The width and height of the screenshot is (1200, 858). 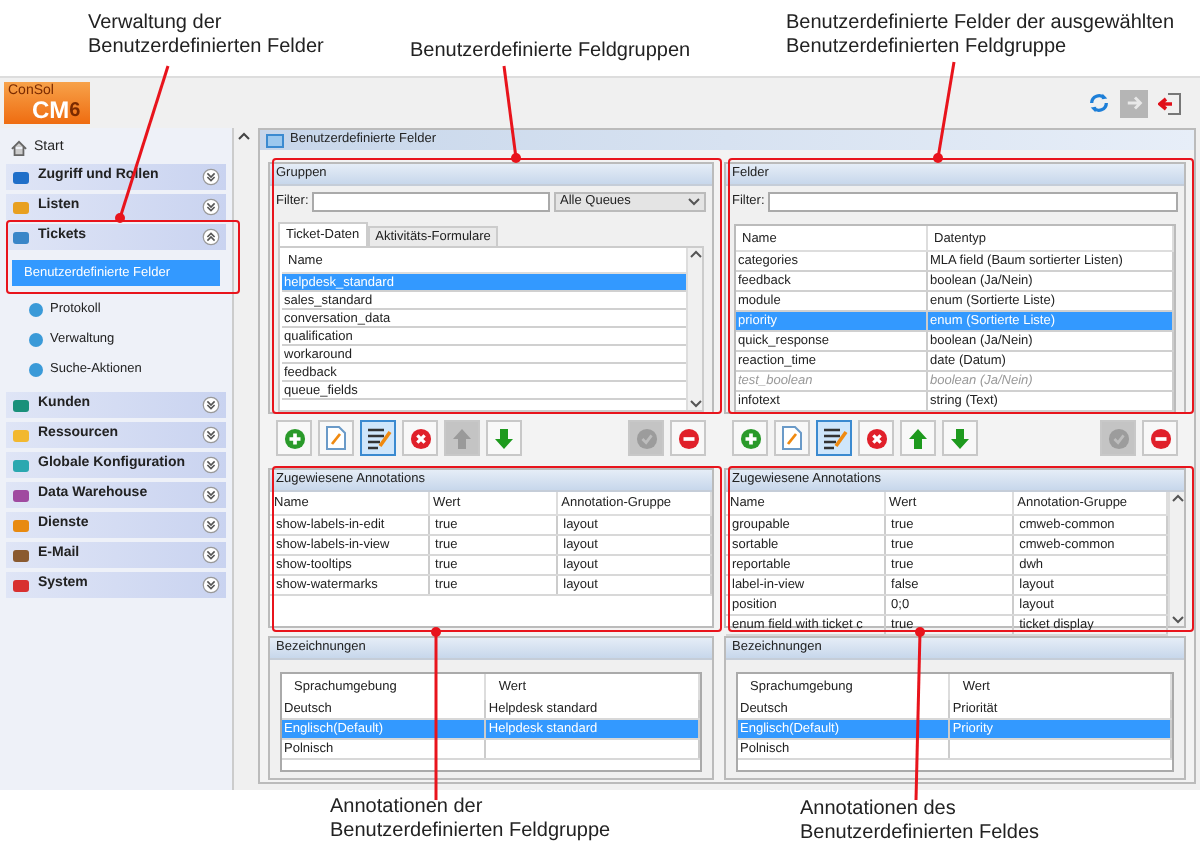 I want to click on refresh-button, so click(x=1098, y=103).